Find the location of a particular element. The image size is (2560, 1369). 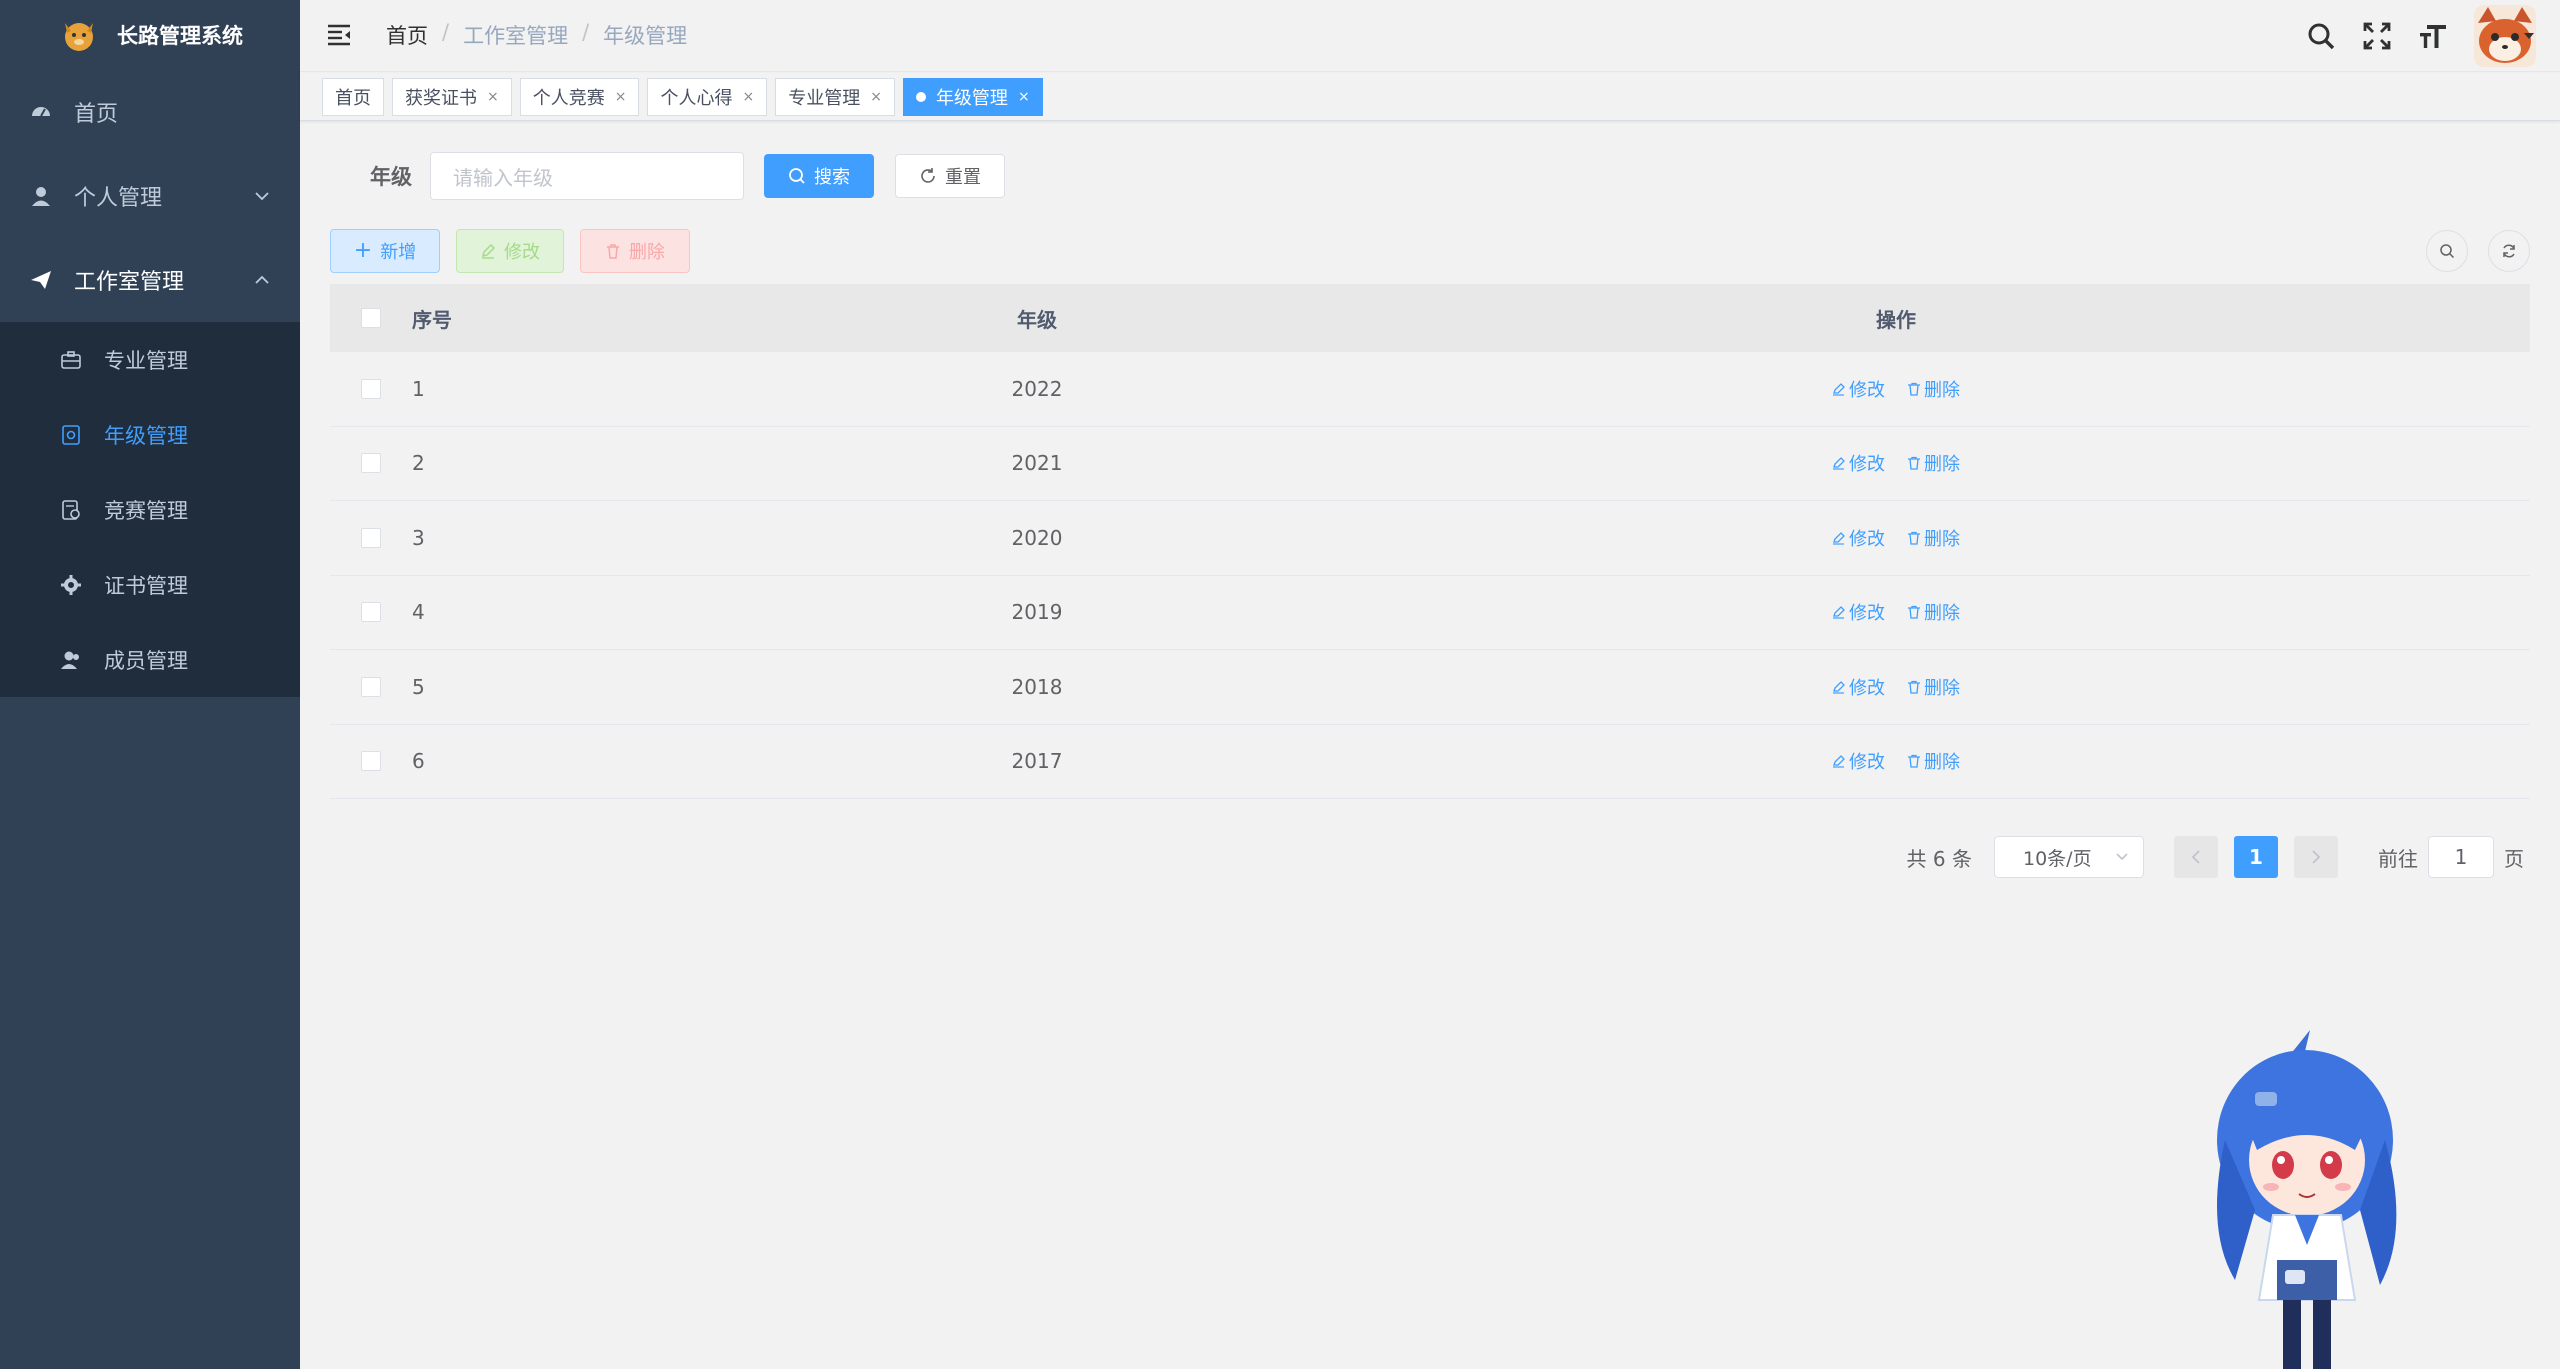

tag-major: 专业管理 × is located at coordinates (835, 96).